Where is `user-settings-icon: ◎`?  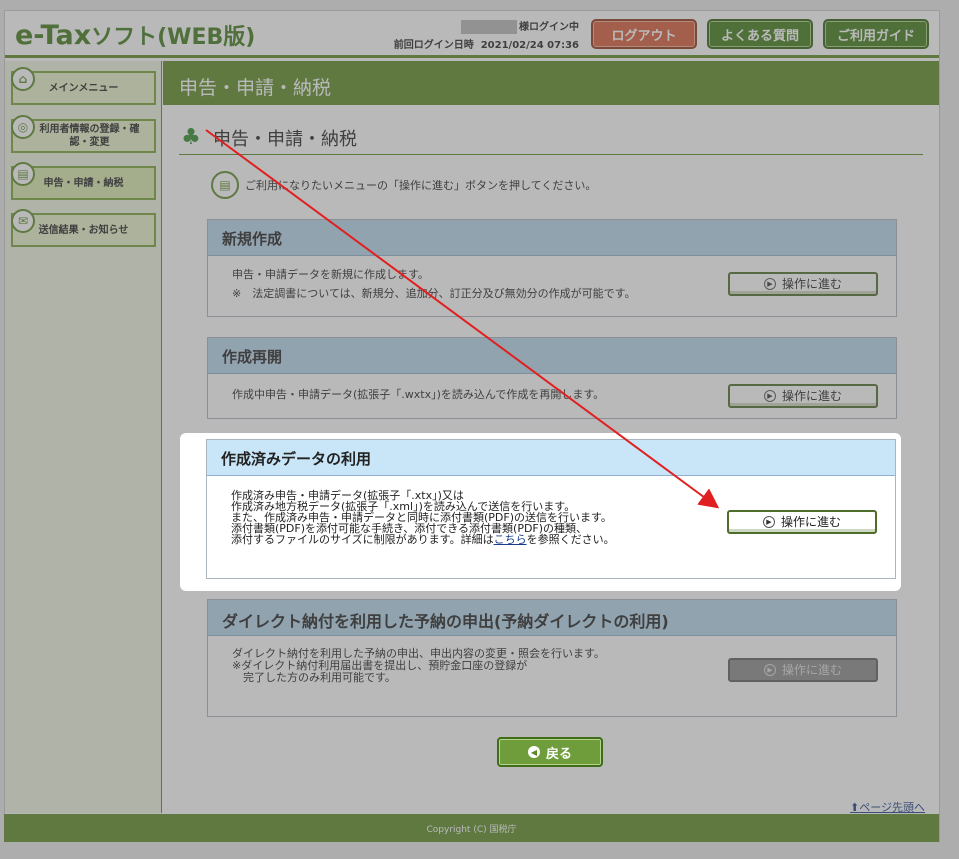
user-settings-icon: ◎ is located at coordinates (23, 127).